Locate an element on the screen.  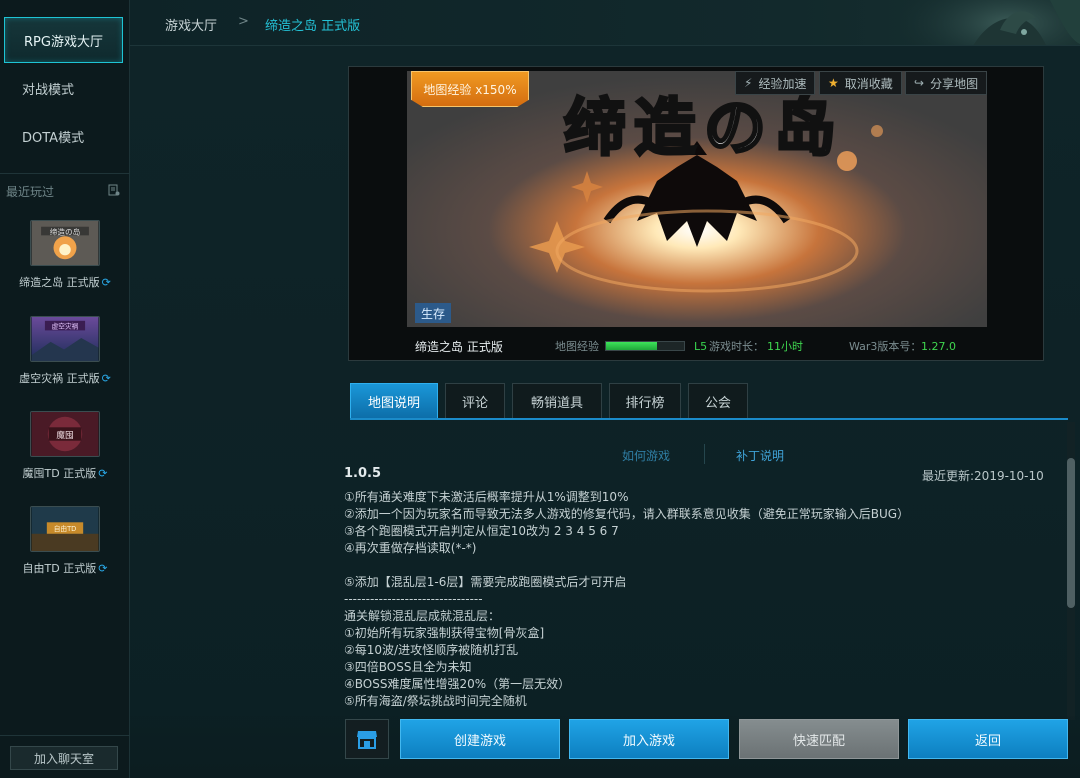
svg-text: 魔囤 is located at coordinates (64, 435).